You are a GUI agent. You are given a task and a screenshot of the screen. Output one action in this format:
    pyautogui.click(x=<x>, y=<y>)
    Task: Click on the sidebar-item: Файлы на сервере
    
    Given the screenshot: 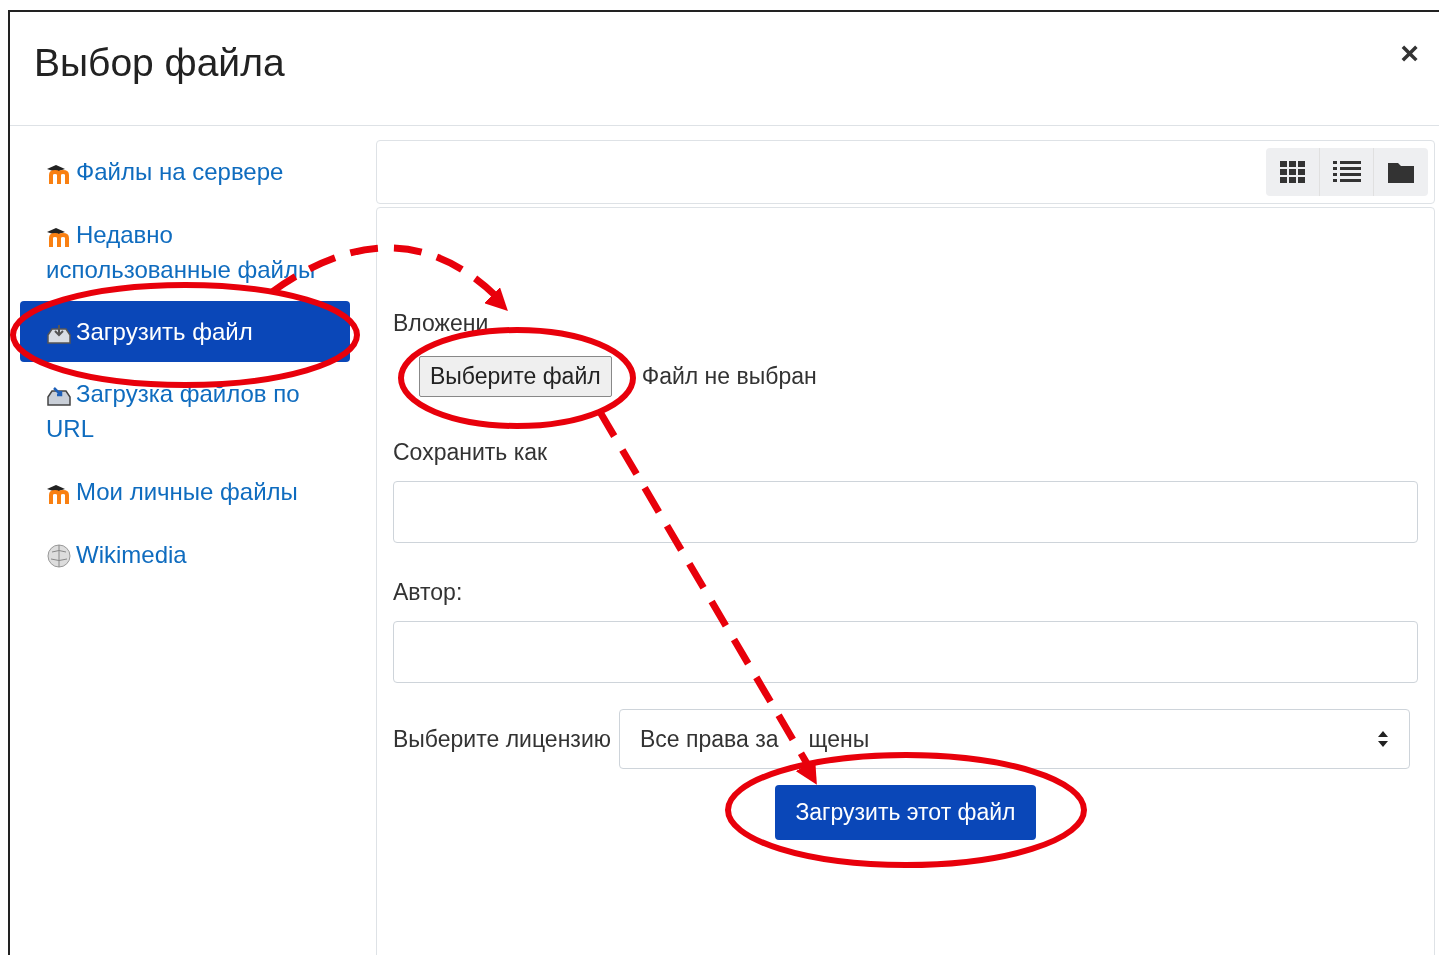 What is the action you would take?
    pyautogui.click(x=185, y=171)
    